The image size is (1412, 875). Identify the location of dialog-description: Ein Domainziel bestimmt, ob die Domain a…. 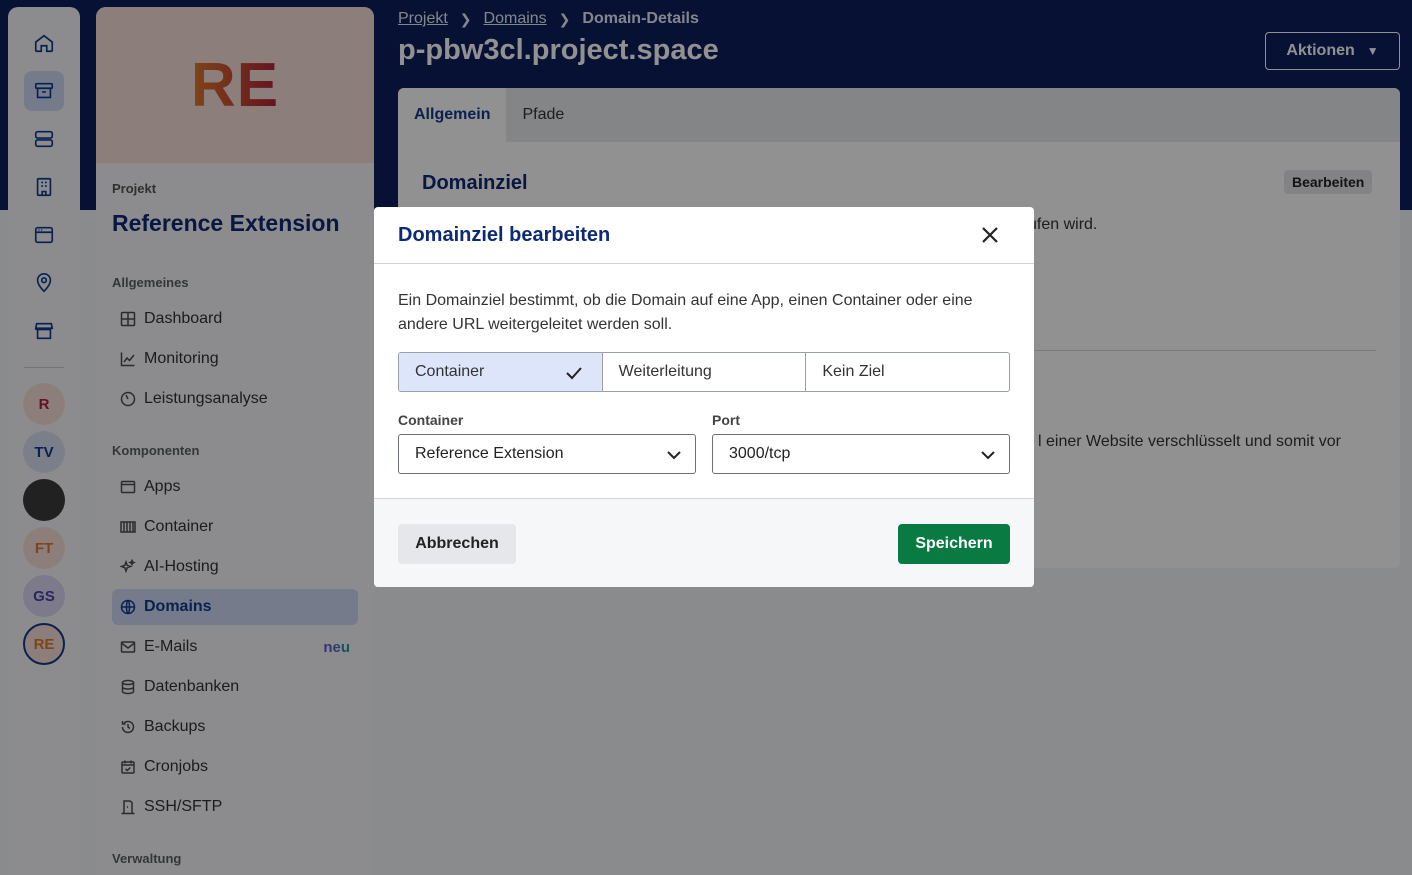
(685, 312).